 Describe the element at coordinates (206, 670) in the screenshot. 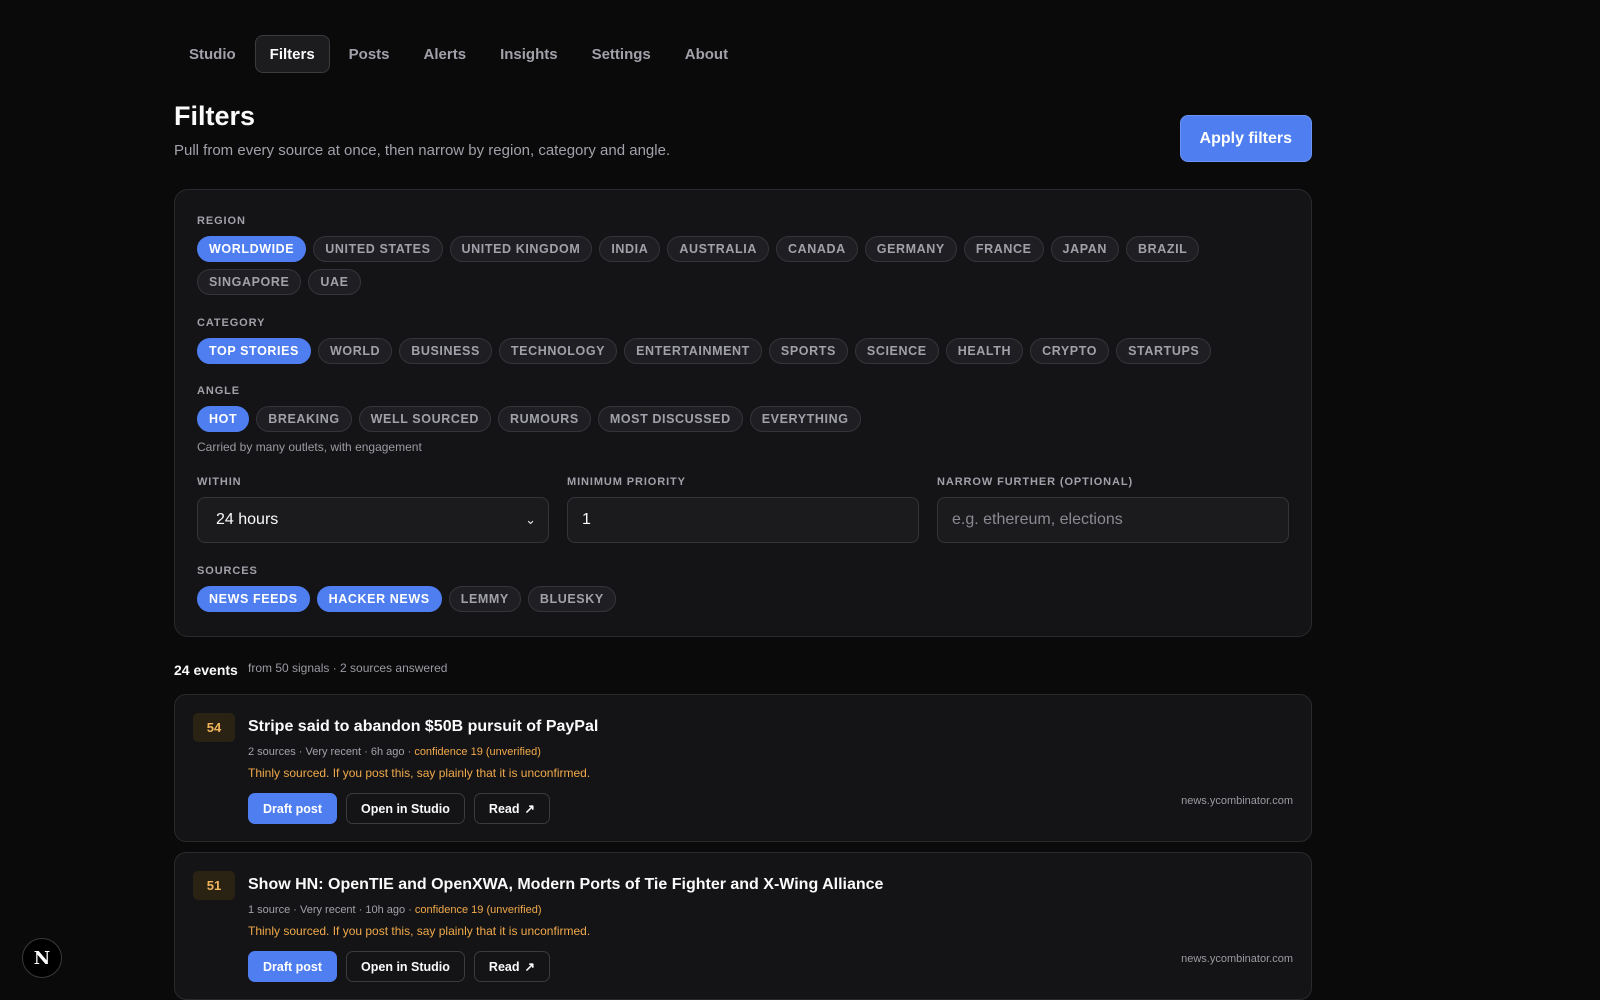

I see `results-count: 24 events` at that location.